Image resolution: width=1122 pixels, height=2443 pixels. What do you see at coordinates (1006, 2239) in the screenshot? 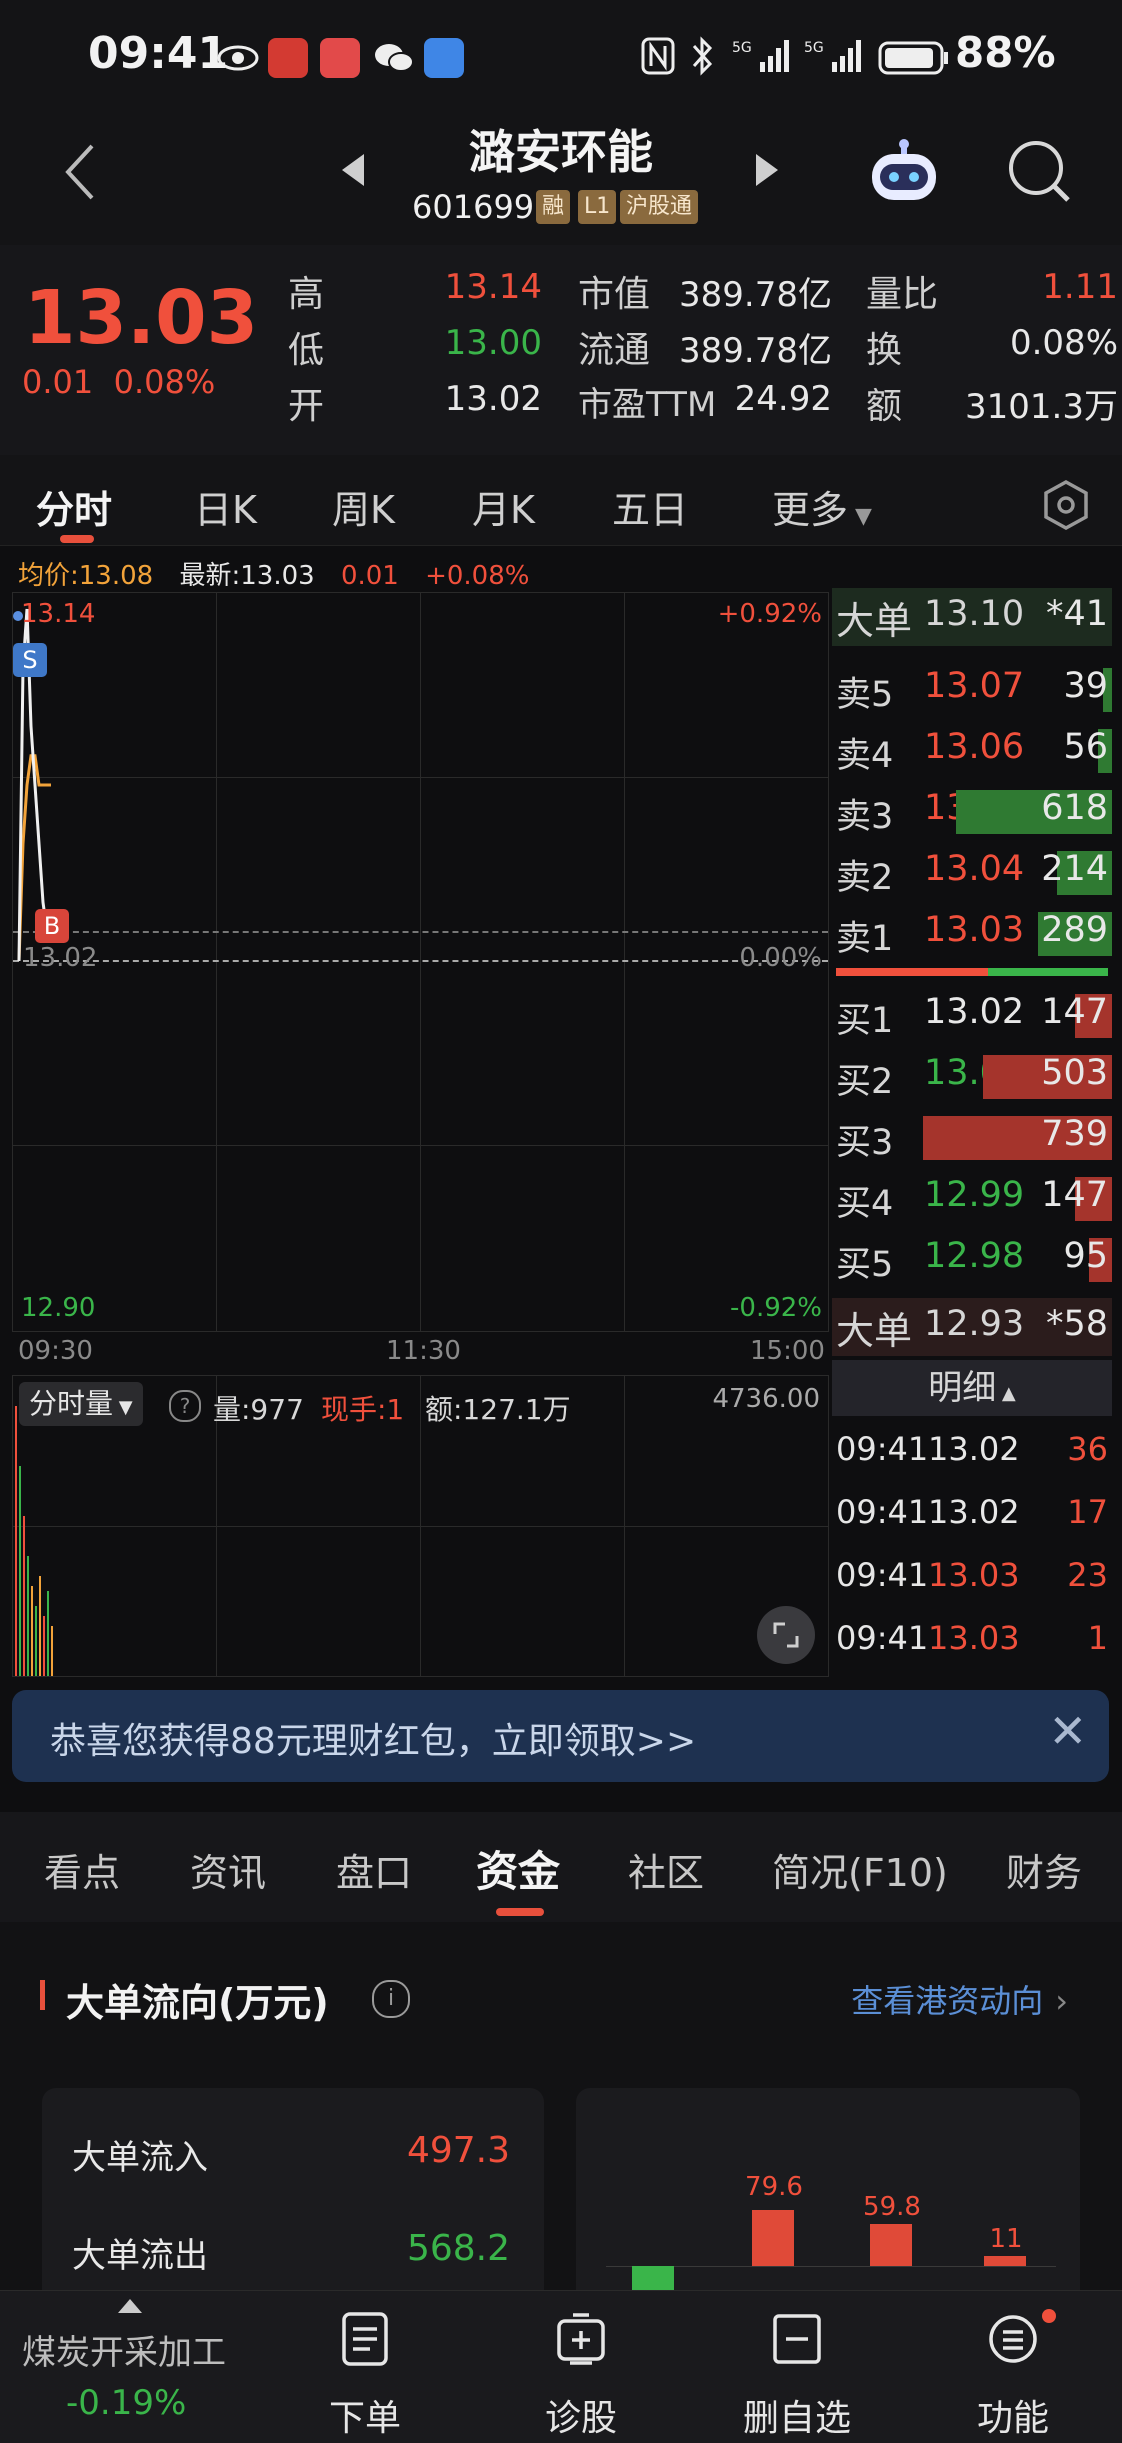
I see `bar-value-3: 11` at bounding box center [1006, 2239].